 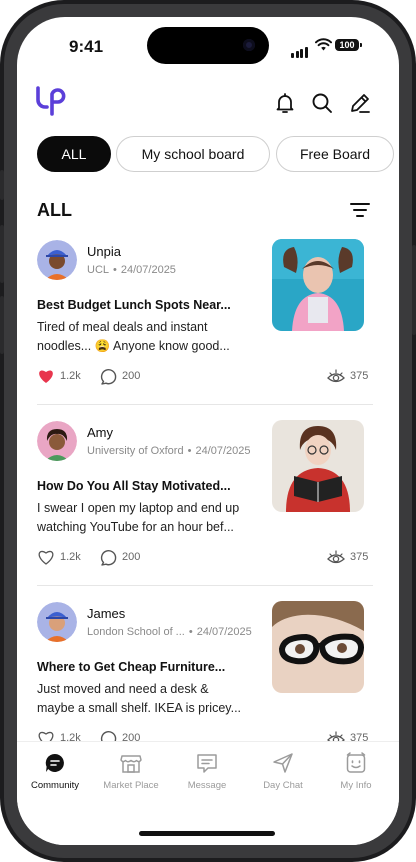 What do you see at coordinates (208, 793) in the screenshot?
I see `bottom-nav: Community Market Place Message Day Chat` at bounding box center [208, 793].